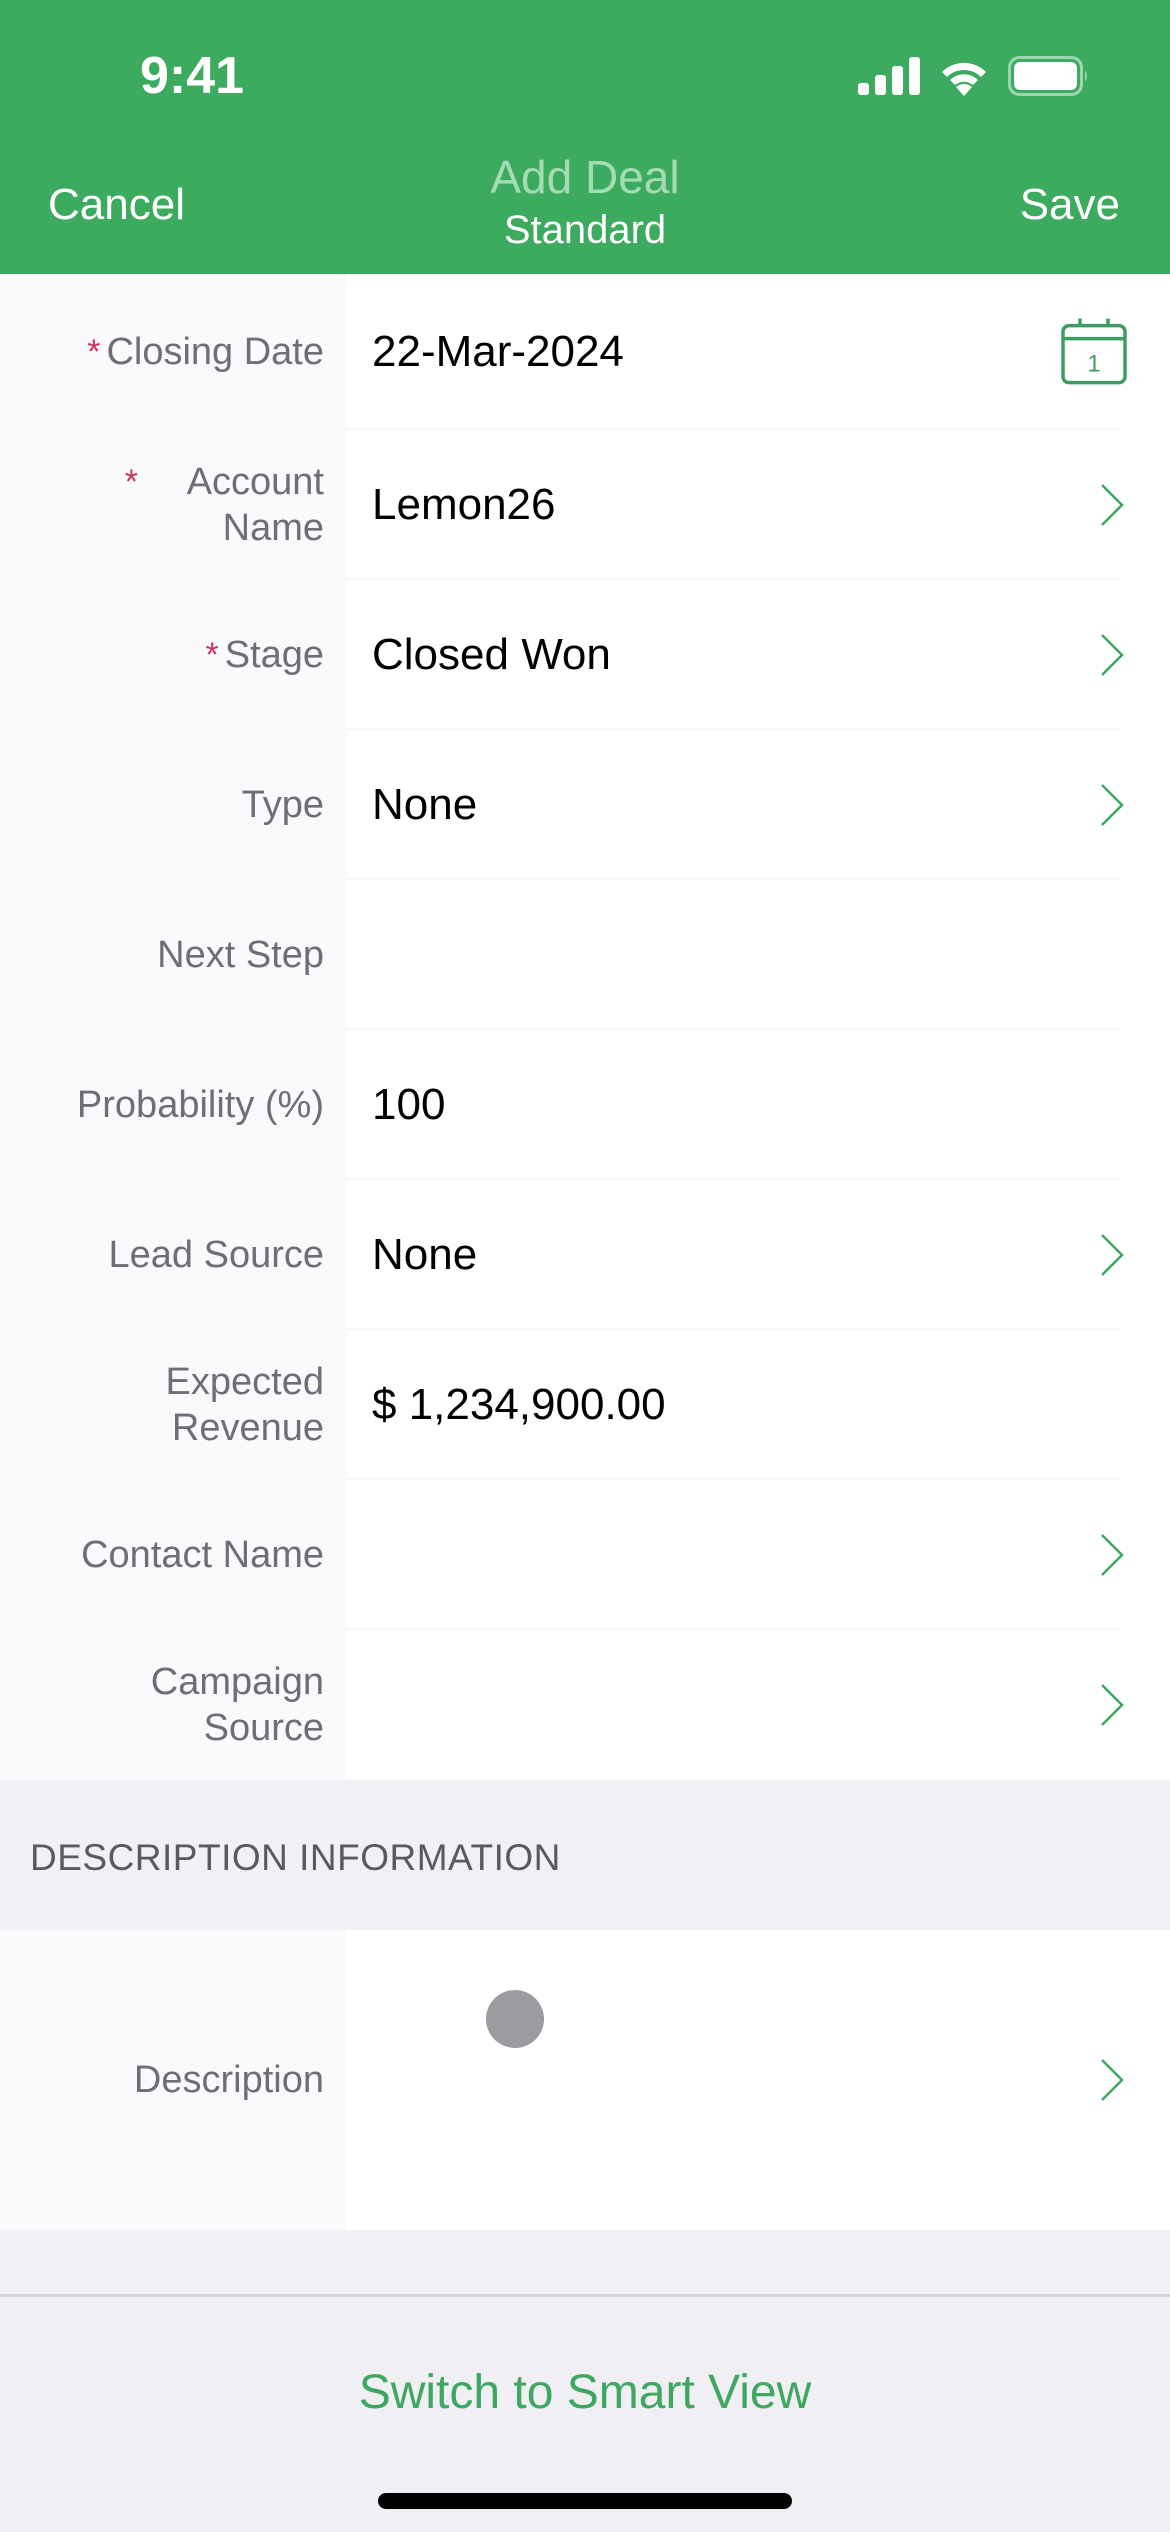 The width and height of the screenshot is (1170, 2532). I want to click on contact-name-field, so click(758, 1555).